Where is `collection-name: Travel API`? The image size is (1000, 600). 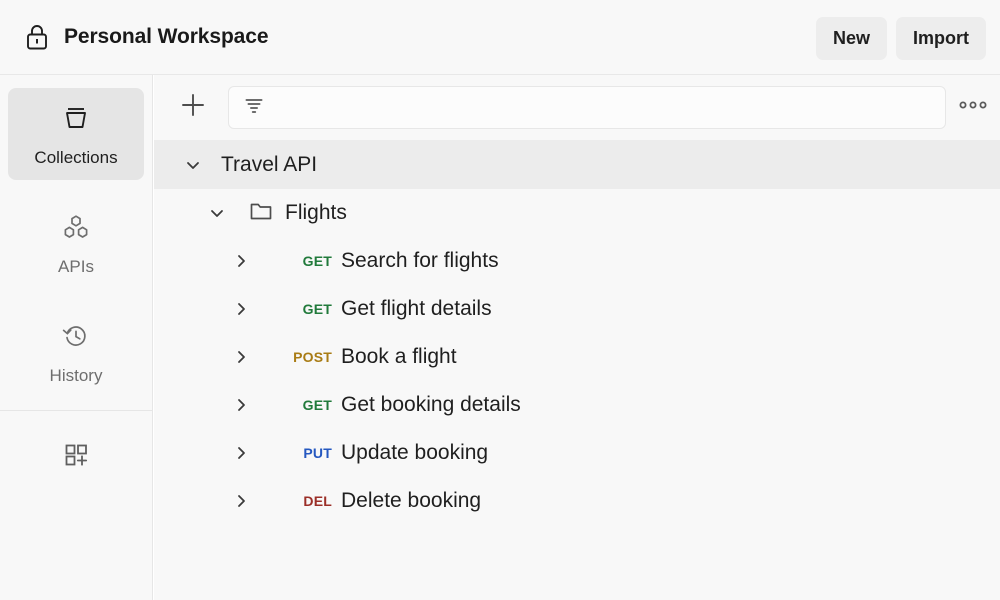
collection-name: Travel API is located at coordinates (269, 164).